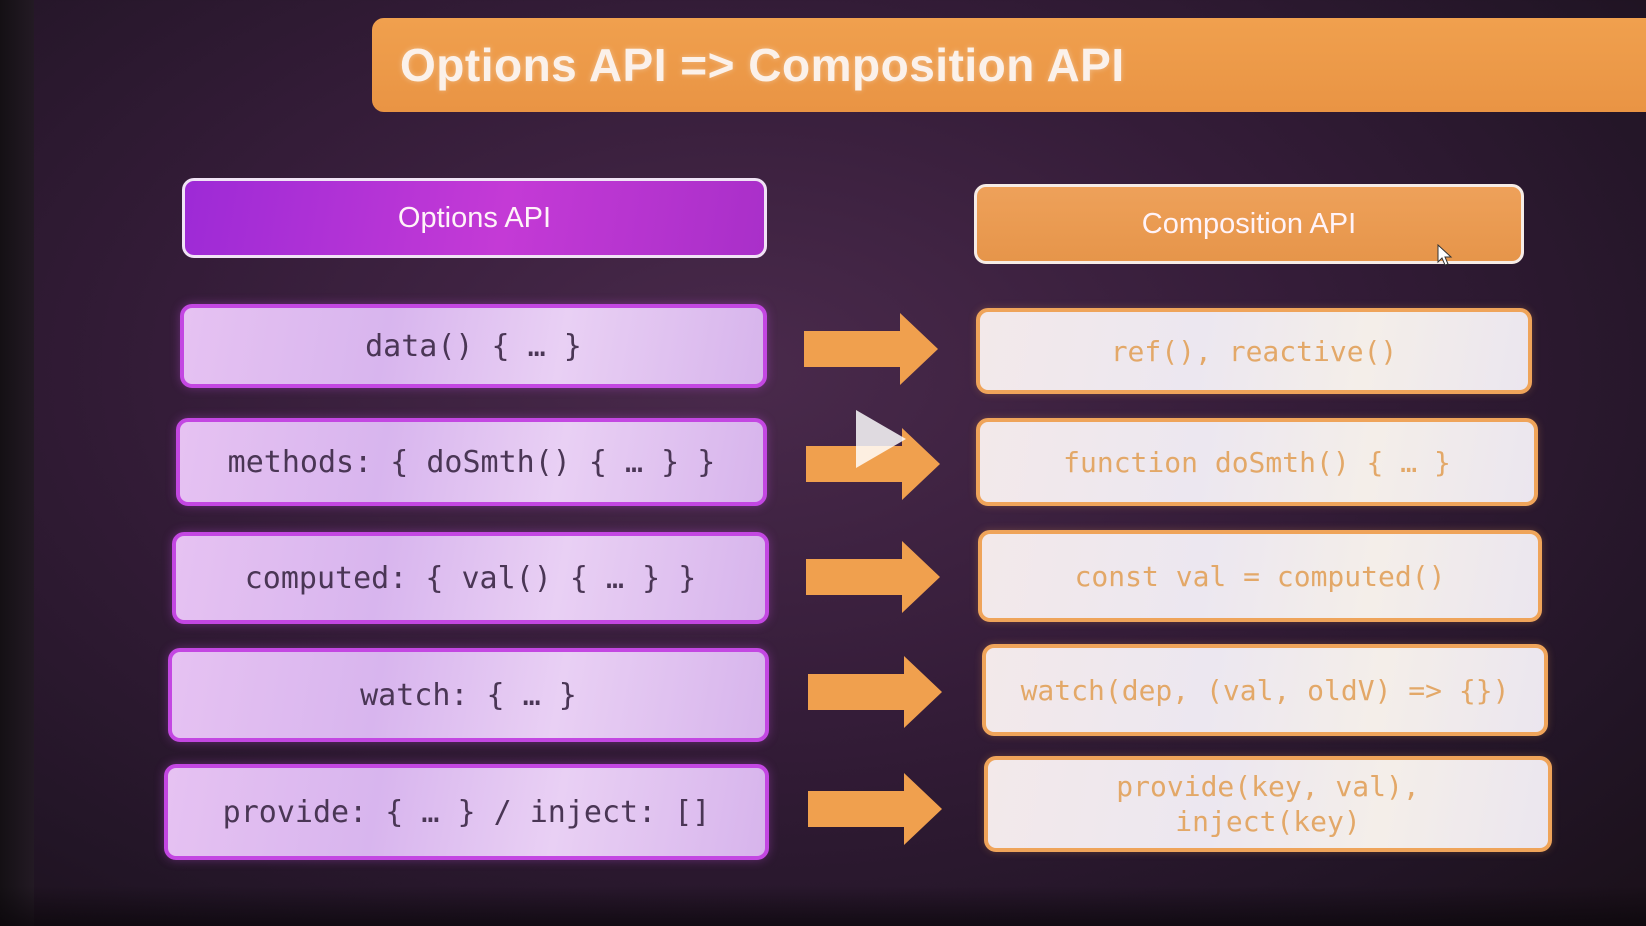 The width and height of the screenshot is (1646, 926). What do you see at coordinates (471, 462) in the screenshot?
I see `options-row-methods: methods: { doSmth() { … } }` at bounding box center [471, 462].